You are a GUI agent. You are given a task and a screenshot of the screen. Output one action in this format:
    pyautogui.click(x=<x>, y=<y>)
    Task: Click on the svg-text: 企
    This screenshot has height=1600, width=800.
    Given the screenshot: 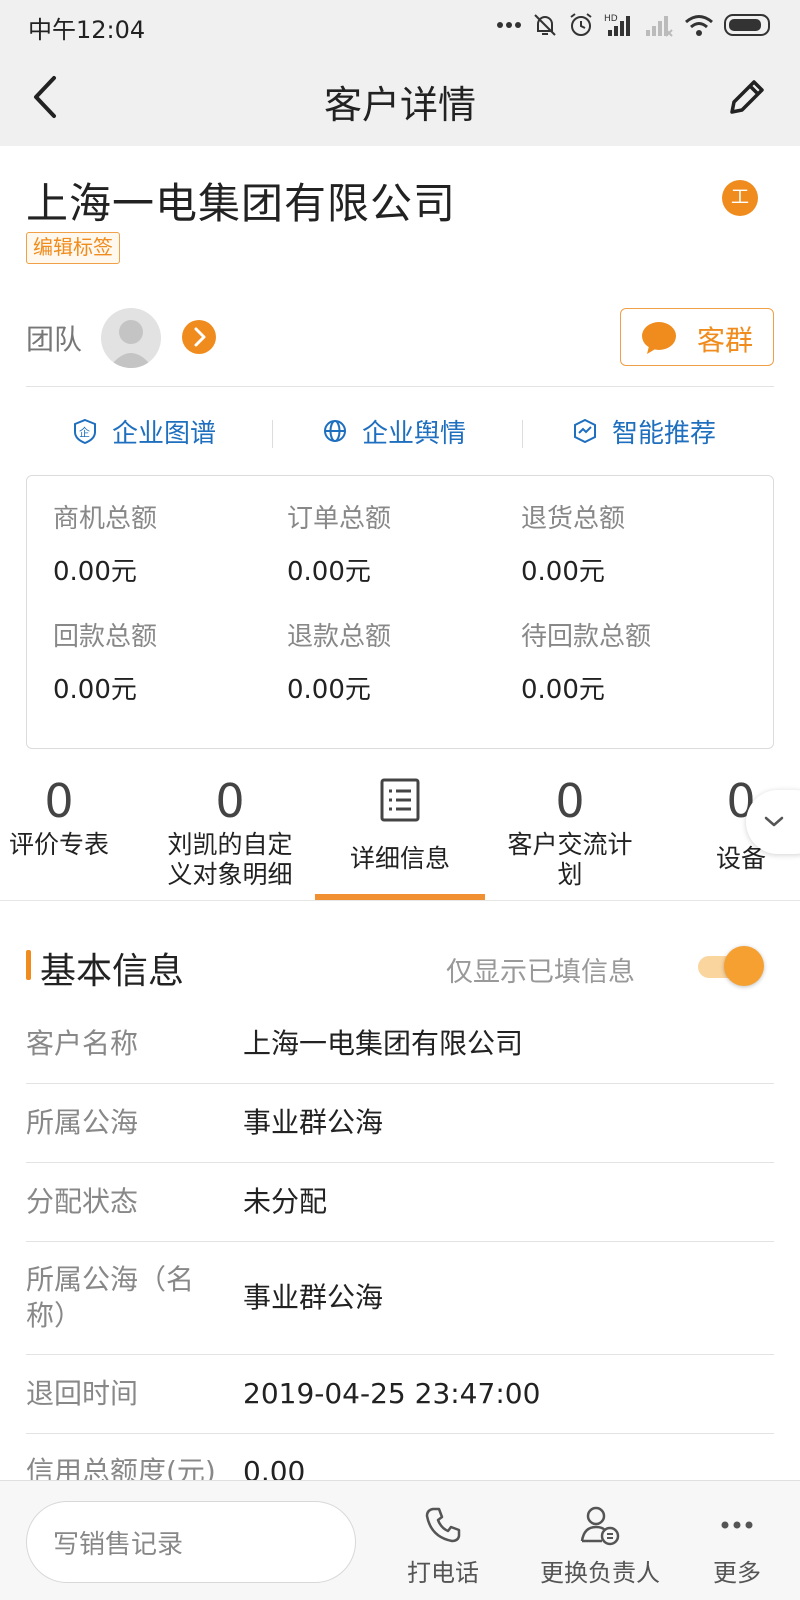 What is the action you would take?
    pyautogui.click(x=84, y=432)
    